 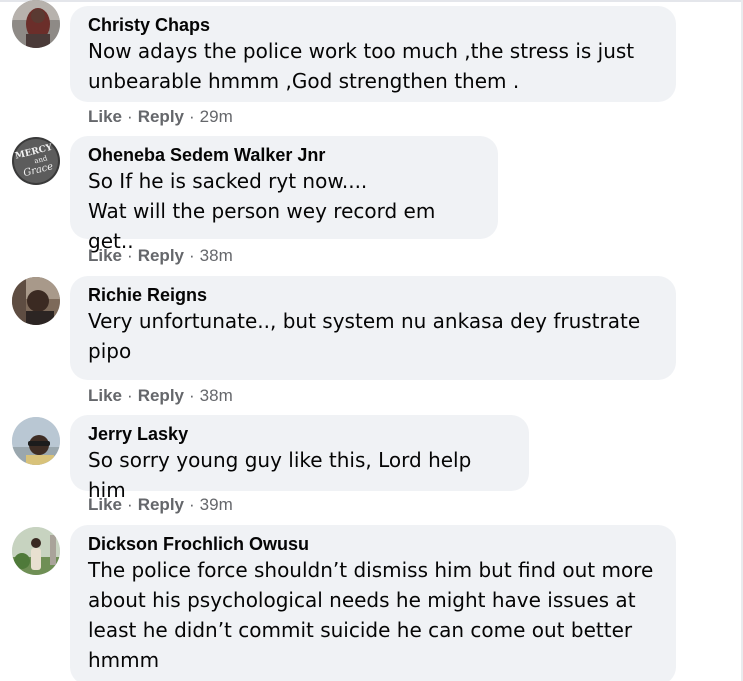 What do you see at coordinates (299, 434) in the screenshot?
I see `author-name: Jerry Lasky` at bounding box center [299, 434].